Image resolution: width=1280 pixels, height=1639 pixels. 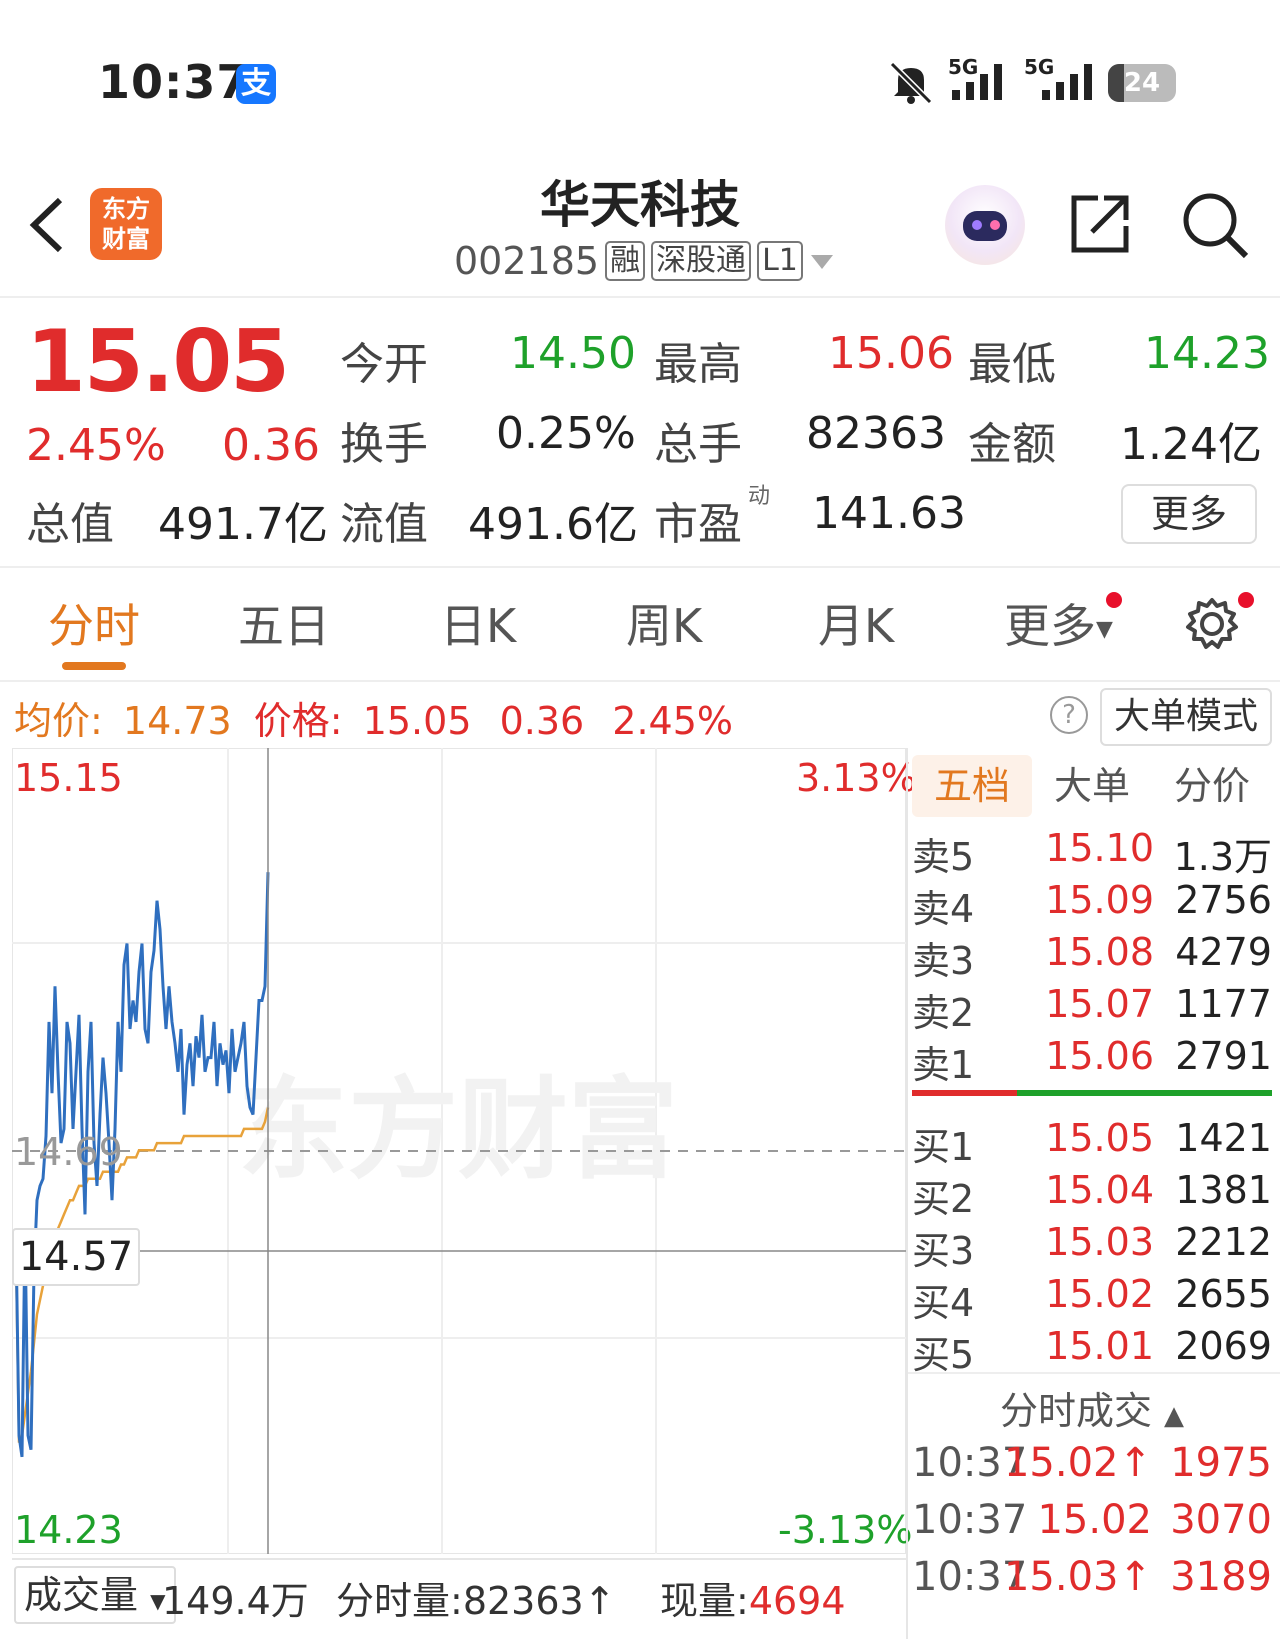 I want to click on status-bar: 10:37 支 5G 5G 24, so click(x=640, y=70).